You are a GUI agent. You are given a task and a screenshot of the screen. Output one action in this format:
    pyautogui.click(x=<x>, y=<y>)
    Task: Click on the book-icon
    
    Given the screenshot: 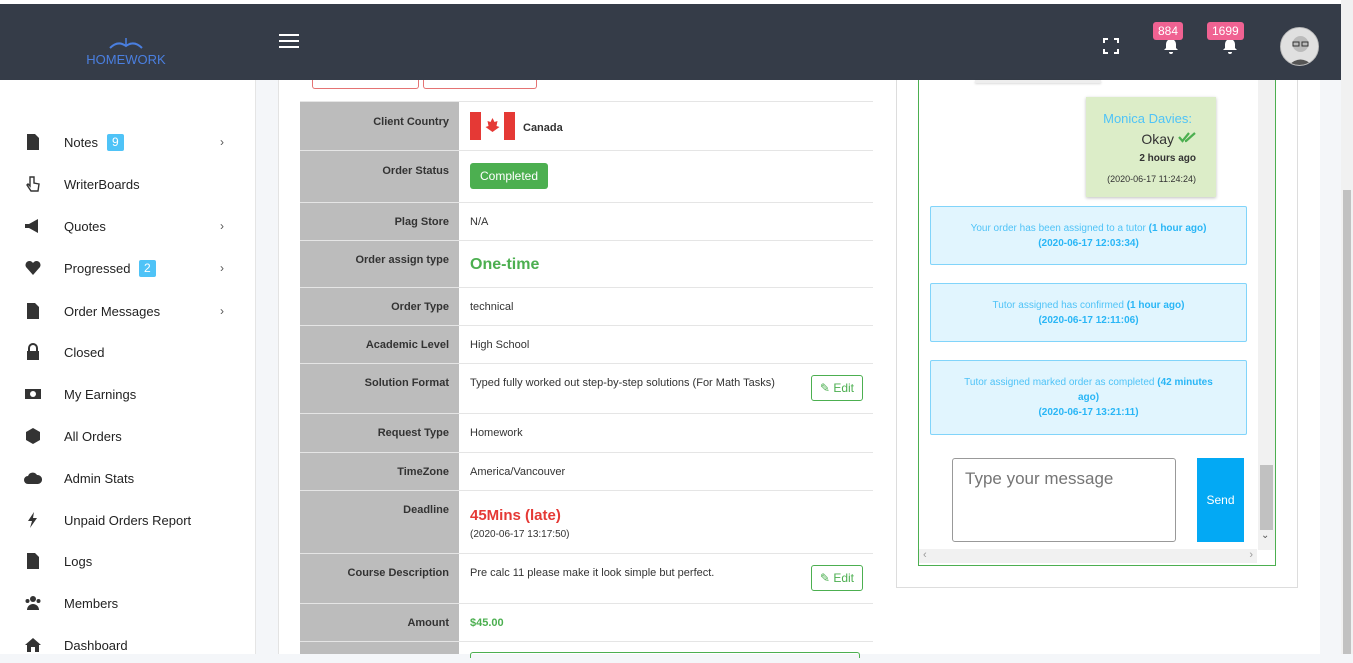 What is the action you would take?
    pyautogui.click(x=126, y=43)
    